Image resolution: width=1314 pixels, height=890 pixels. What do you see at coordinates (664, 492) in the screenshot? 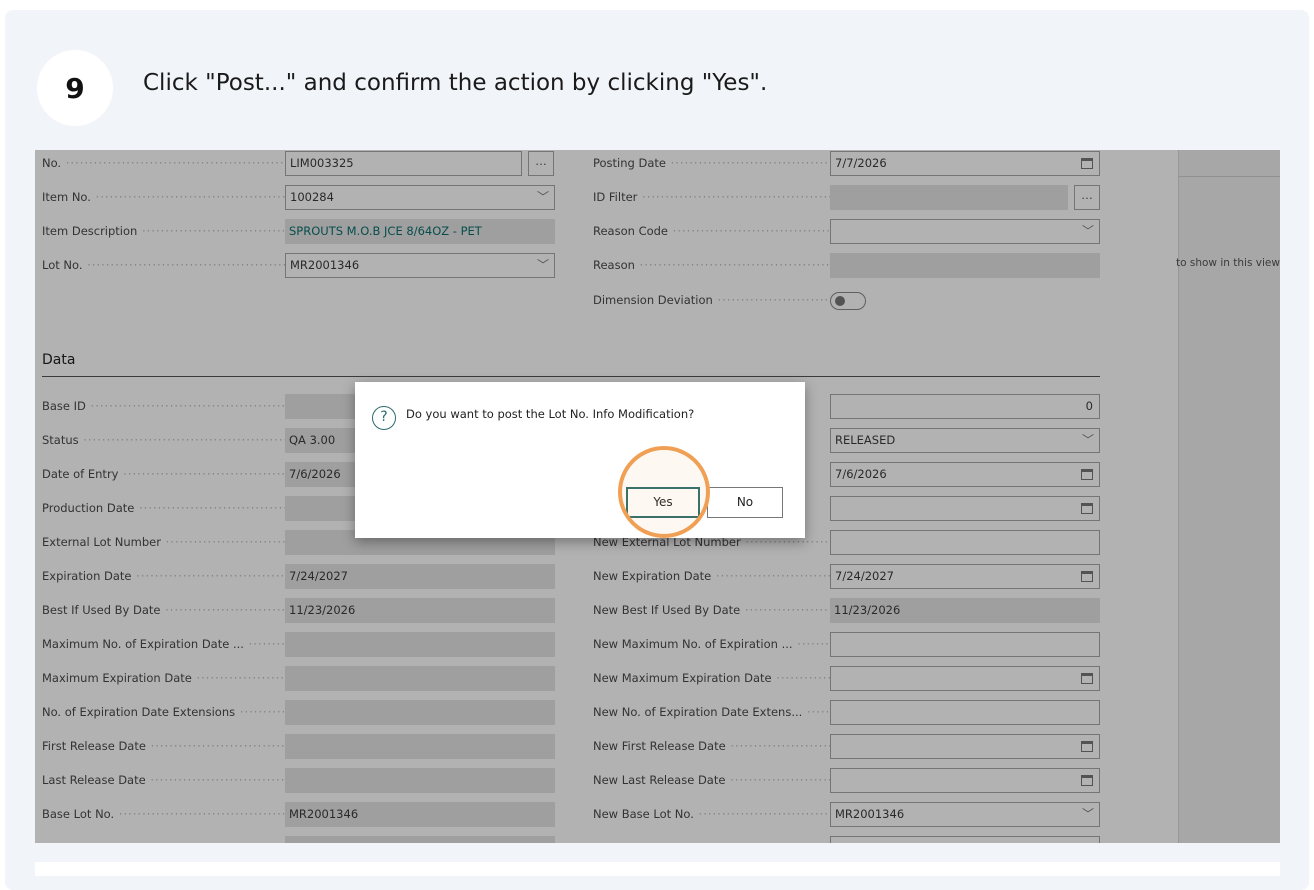
I see `click-highlight-circle` at bounding box center [664, 492].